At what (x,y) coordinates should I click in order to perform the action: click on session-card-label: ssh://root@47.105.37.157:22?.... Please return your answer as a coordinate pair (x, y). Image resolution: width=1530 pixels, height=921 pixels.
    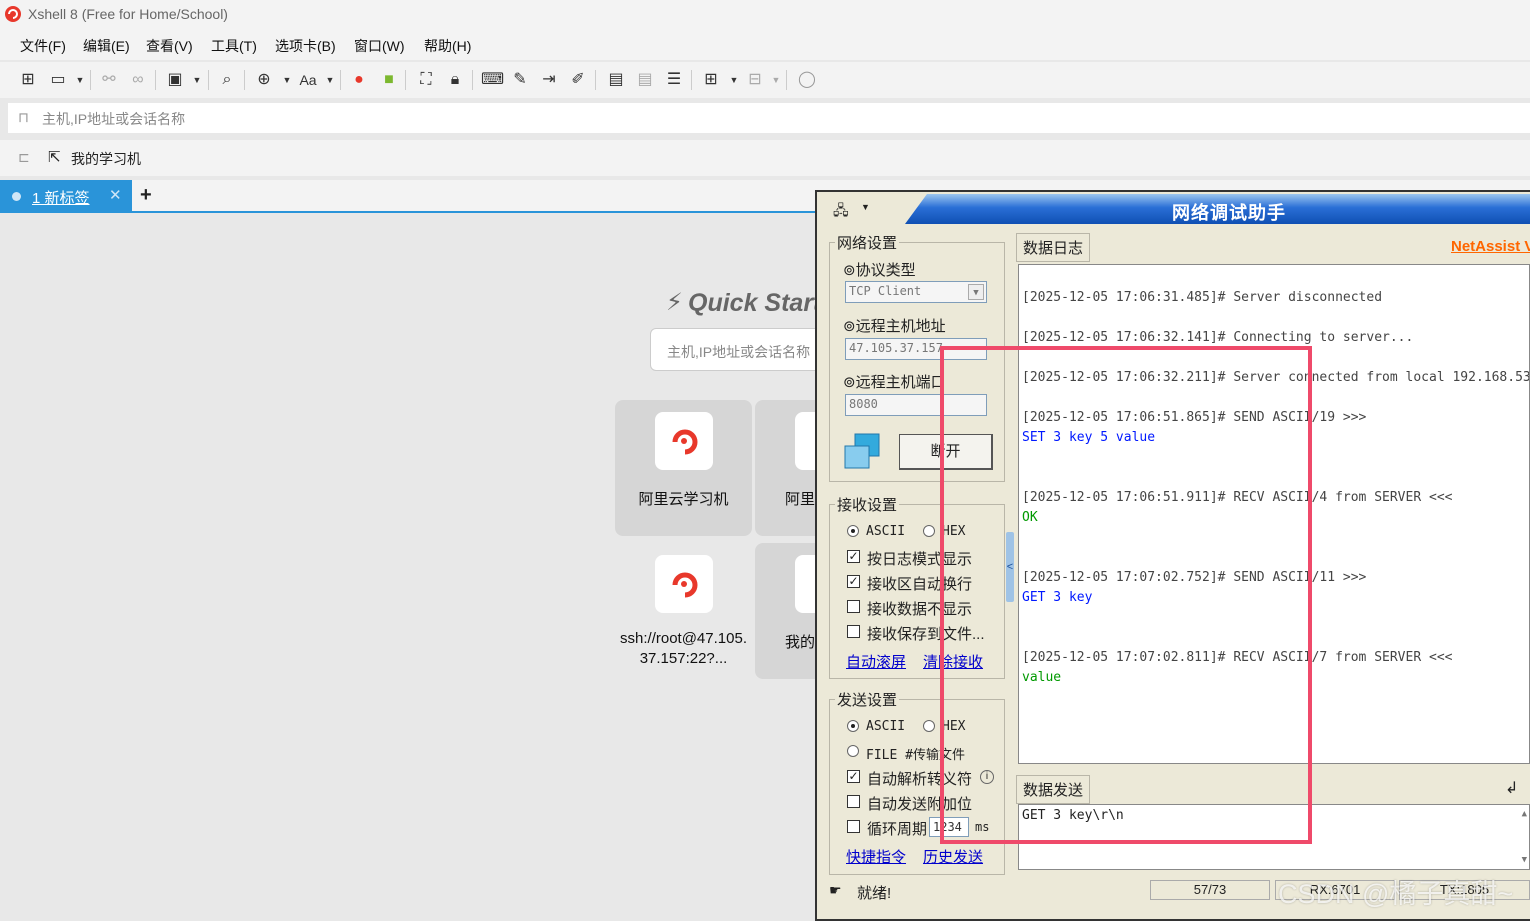
    Looking at the image, I should click on (683, 648).